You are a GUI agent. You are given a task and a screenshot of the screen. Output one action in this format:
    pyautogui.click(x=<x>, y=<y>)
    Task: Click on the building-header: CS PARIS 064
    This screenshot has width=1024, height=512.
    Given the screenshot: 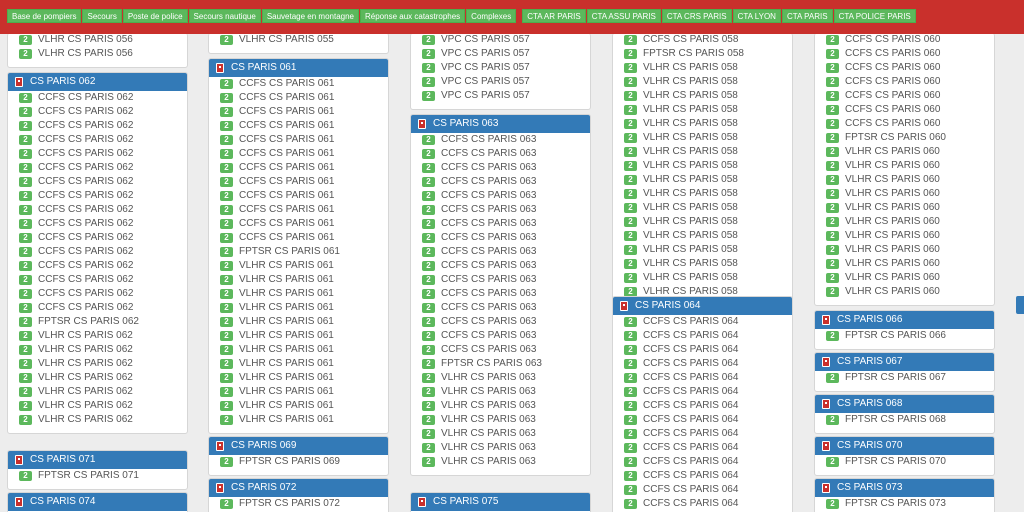 What is the action you would take?
    pyautogui.click(x=702, y=306)
    